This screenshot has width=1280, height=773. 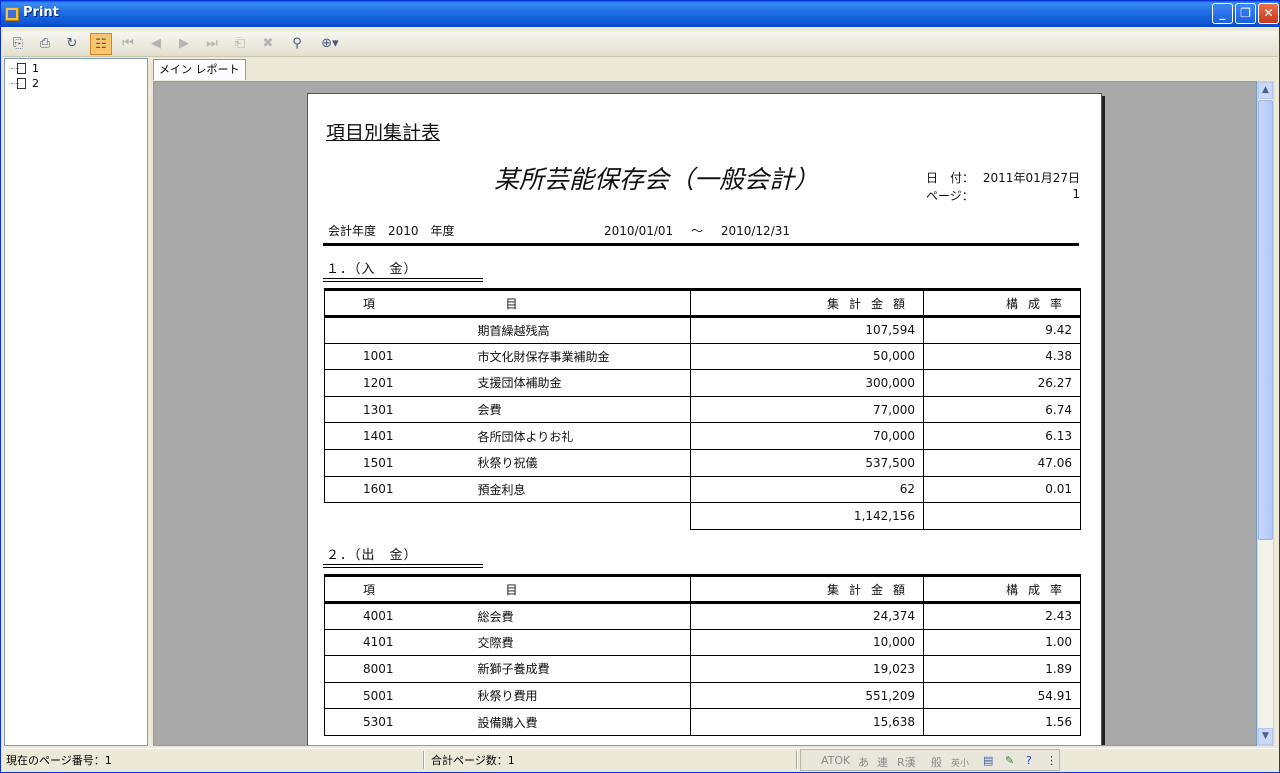 What do you see at coordinates (128, 44) in the screenshot?
I see `first-page-icon: ⏮` at bounding box center [128, 44].